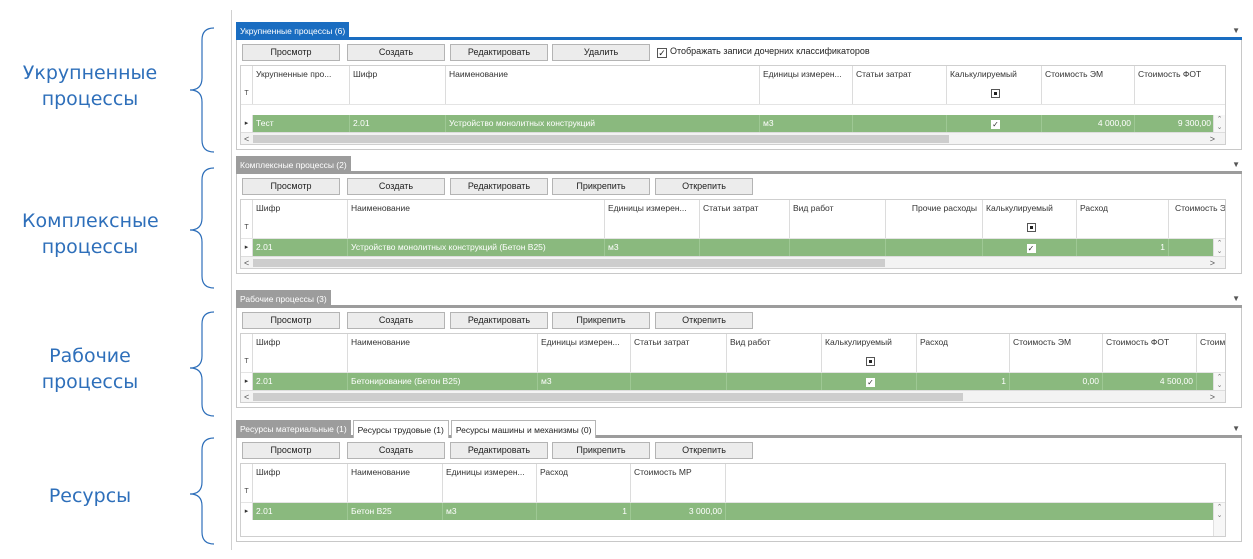  What do you see at coordinates (202, 286) in the screenshot?
I see `brace-icons` at bounding box center [202, 286].